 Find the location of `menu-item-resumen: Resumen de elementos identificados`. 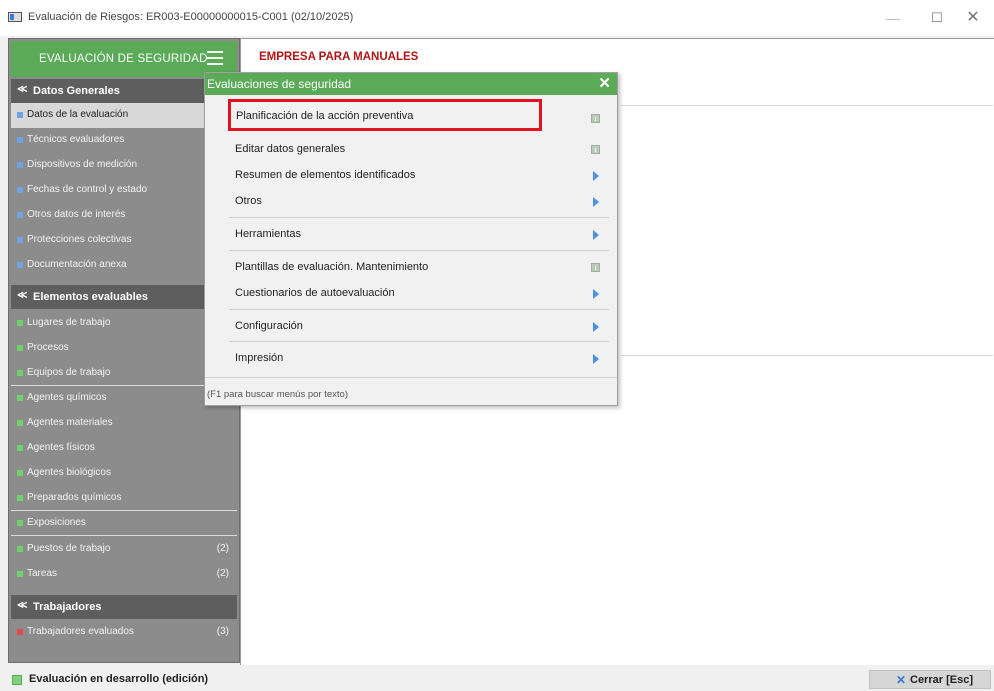

menu-item-resumen: Resumen de elementos identificados is located at coordinates (411, 175).